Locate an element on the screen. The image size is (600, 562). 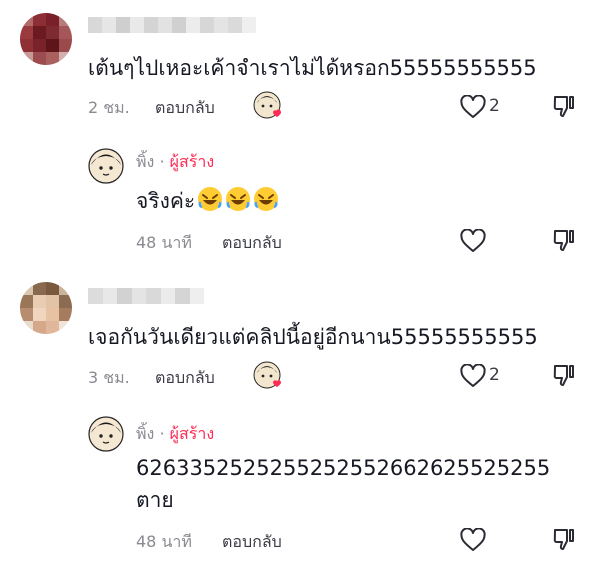
reply-text: จริงค่ะ is located at coordinates (207, 200).